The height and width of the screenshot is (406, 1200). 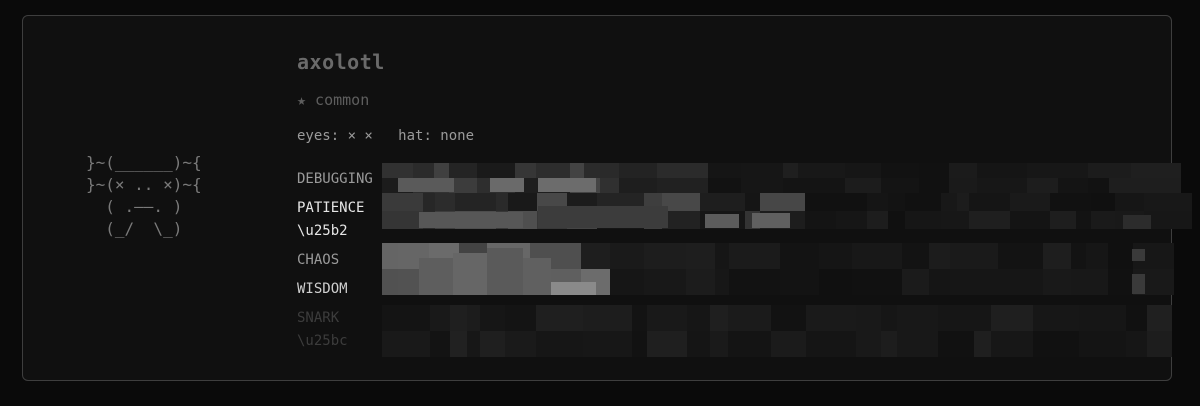 What do you see at coordinates (333, 100) in the screenshot?
I see `rarity-label: ★ common` at bounding box center [333, 100].